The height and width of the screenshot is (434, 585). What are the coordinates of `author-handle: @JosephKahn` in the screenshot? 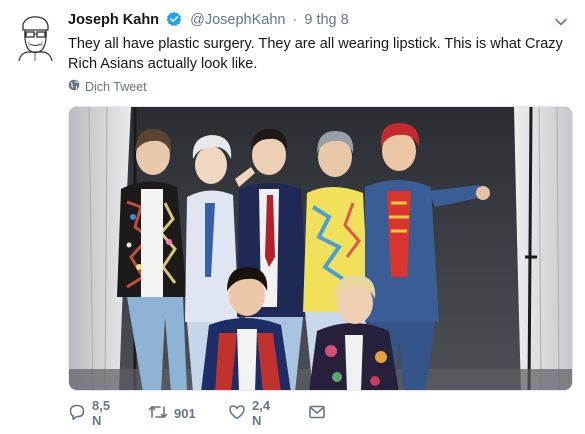 It's located at (237, 20).